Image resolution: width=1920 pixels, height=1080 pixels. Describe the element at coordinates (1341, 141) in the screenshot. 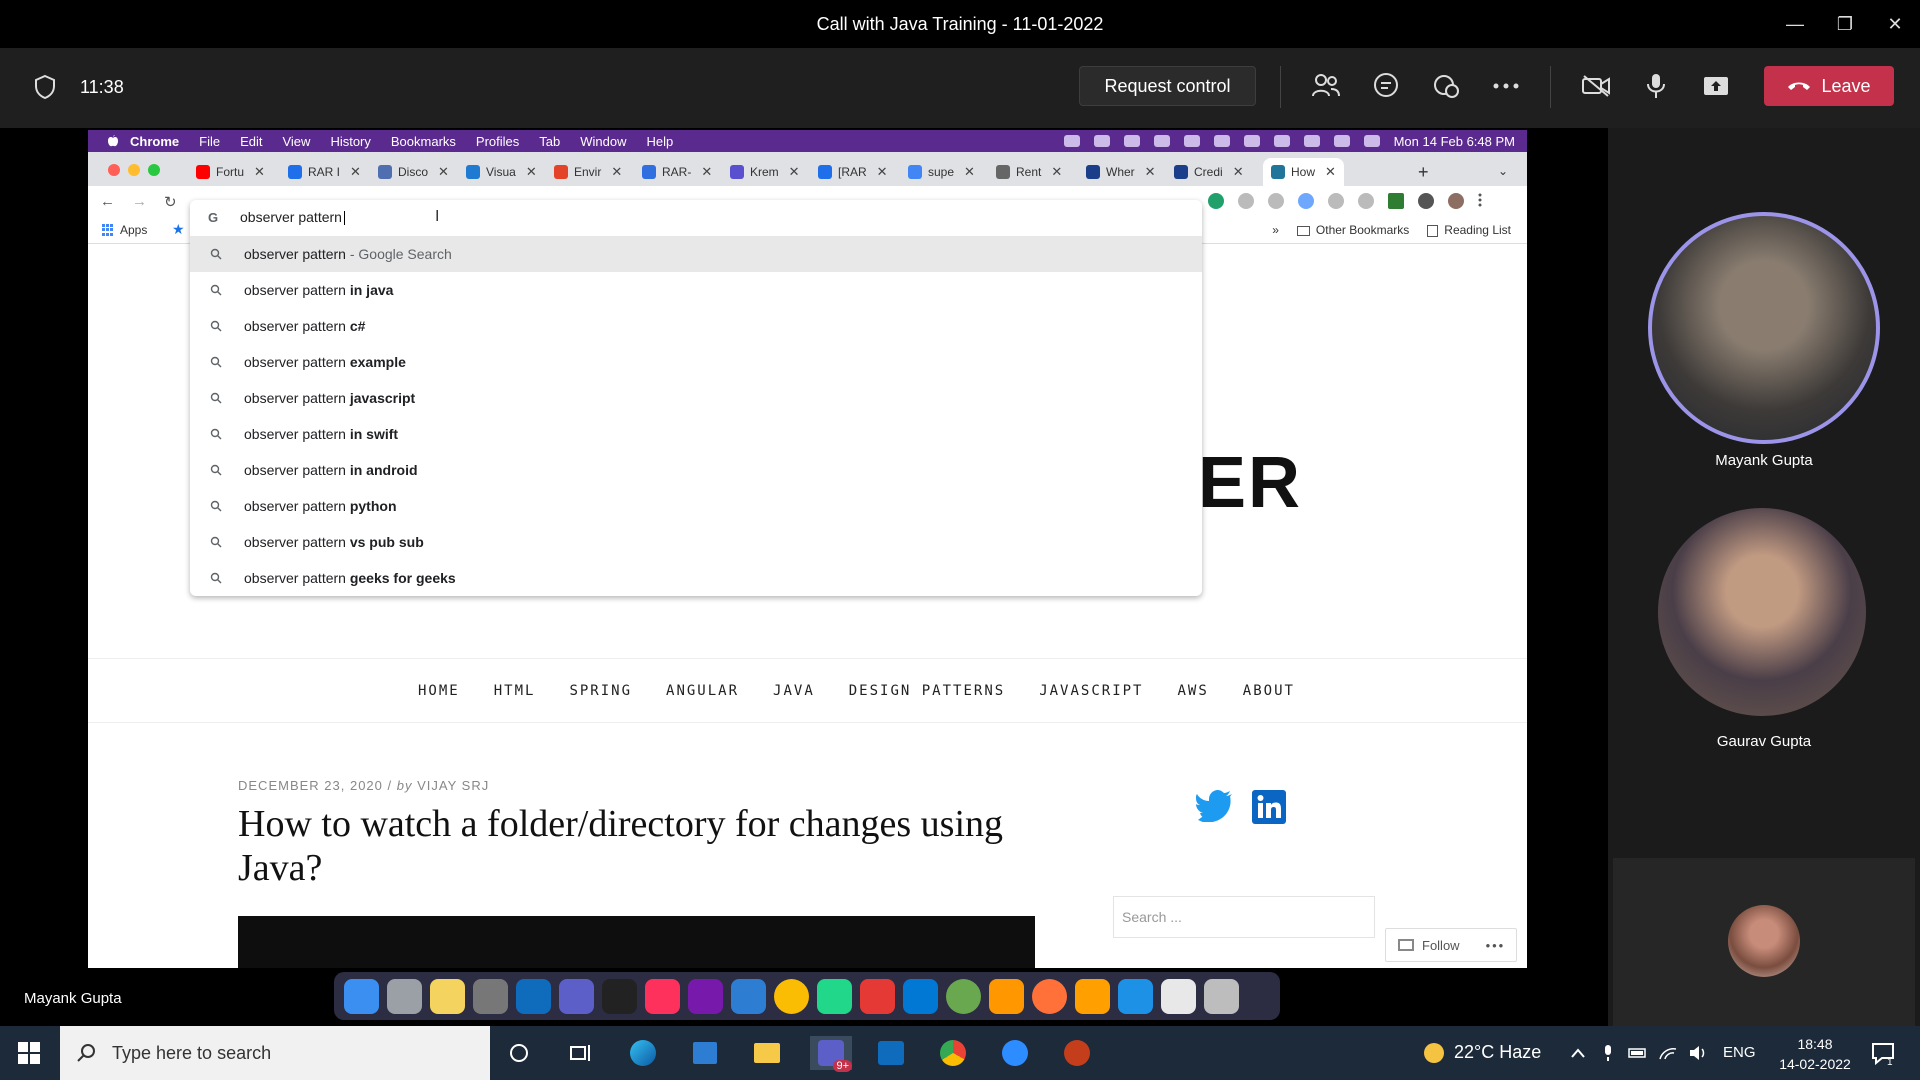

I see `spotlight-icon` at that location.